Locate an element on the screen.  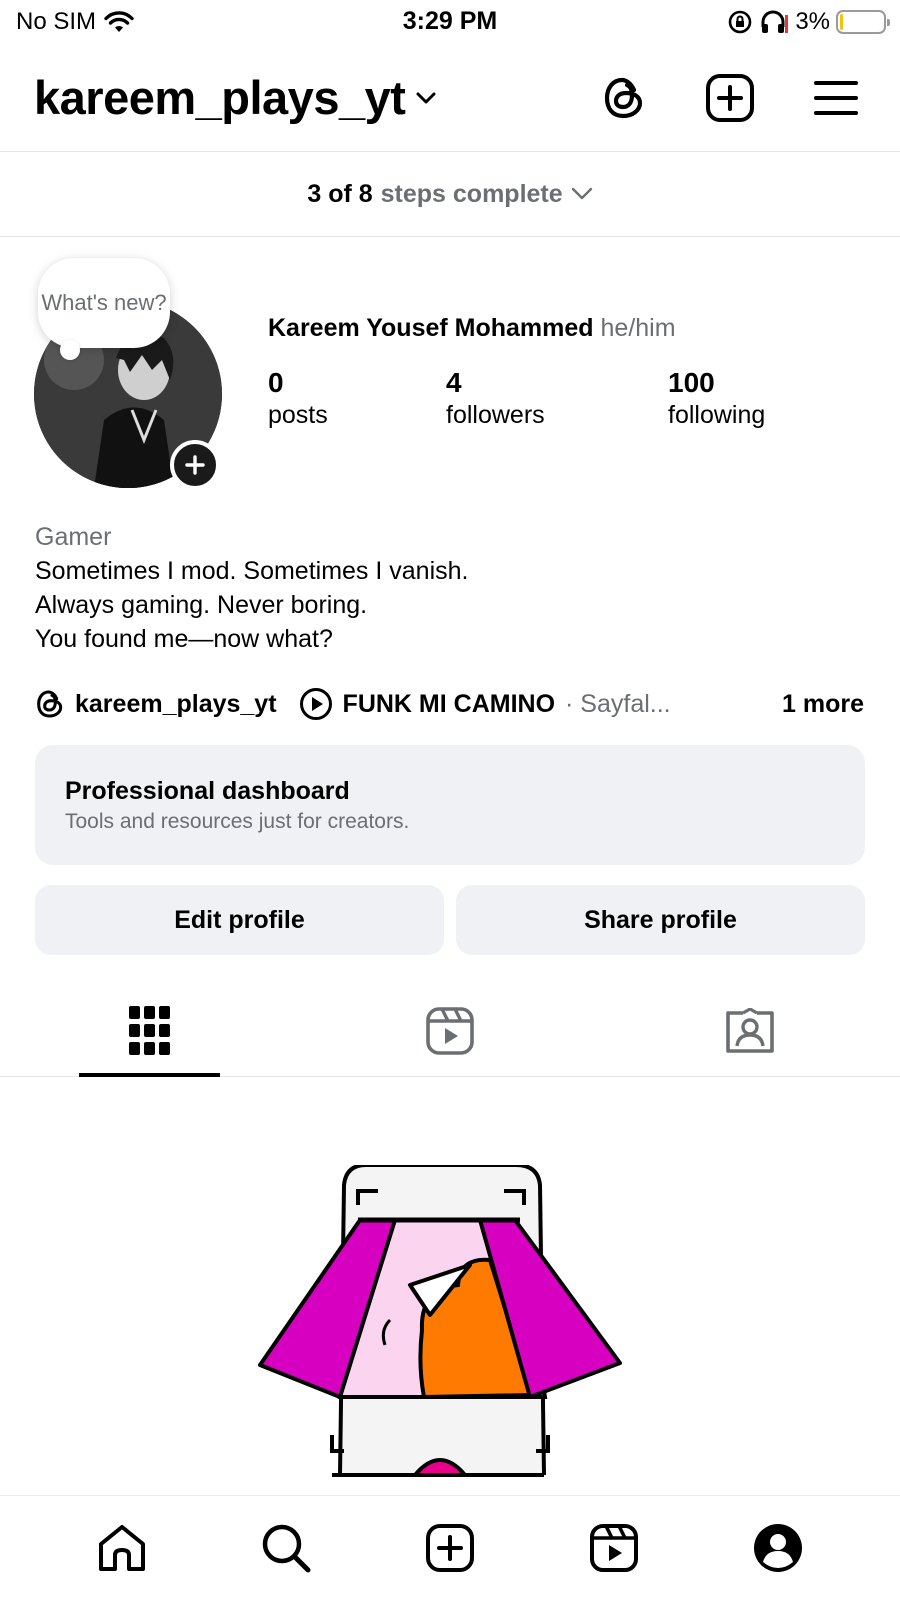
camera-illustration is located at coordinates (440, 1320).